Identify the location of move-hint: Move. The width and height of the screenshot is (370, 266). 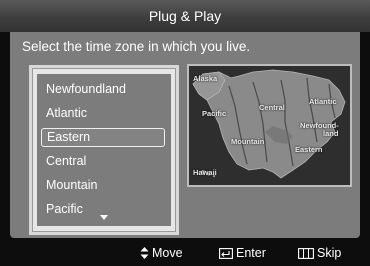
(161, 253).